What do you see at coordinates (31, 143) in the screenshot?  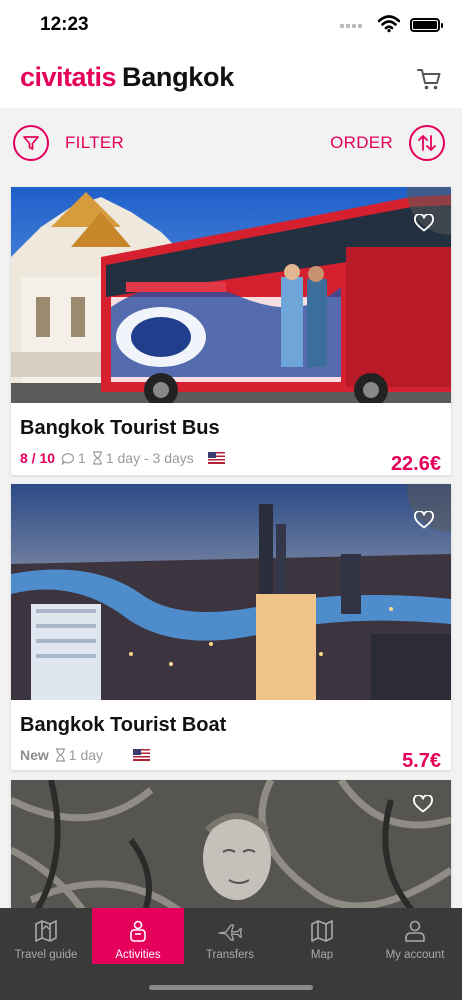 I see `filter-icon` at bounding box center [31, 143].